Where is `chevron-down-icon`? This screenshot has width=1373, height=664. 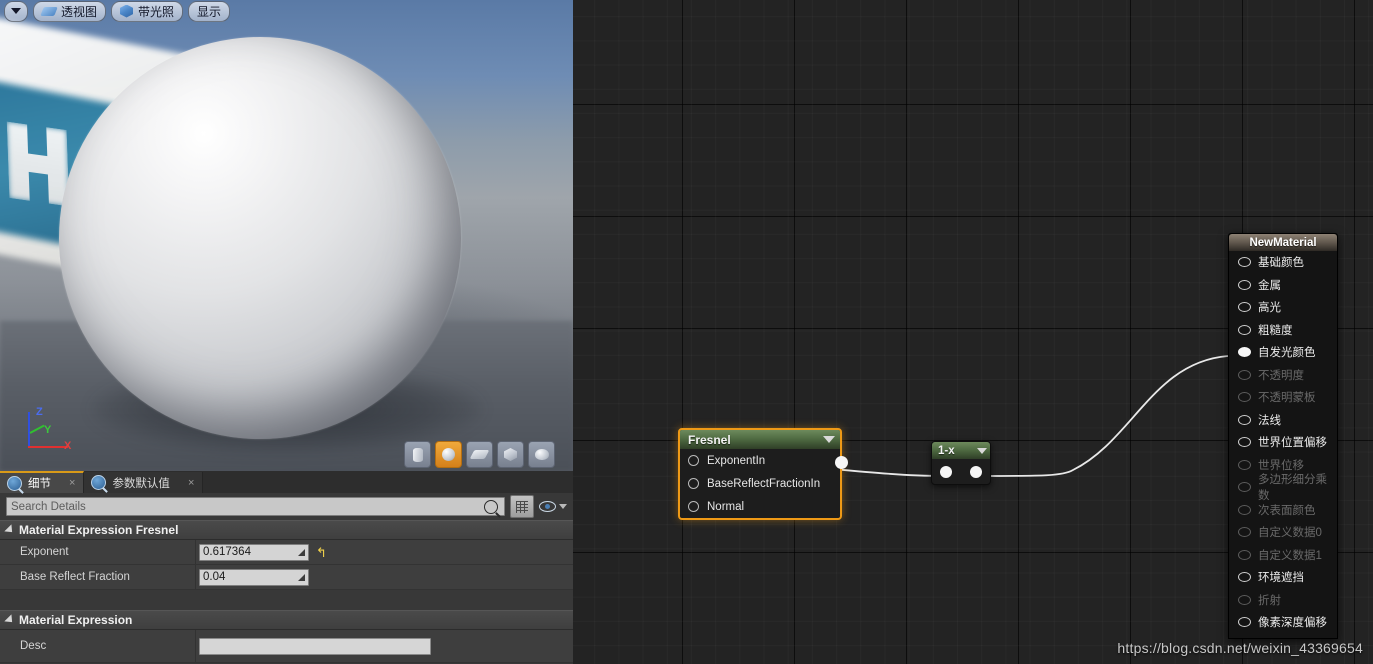 chevron-down-icon is located at coordinates (563, 506).